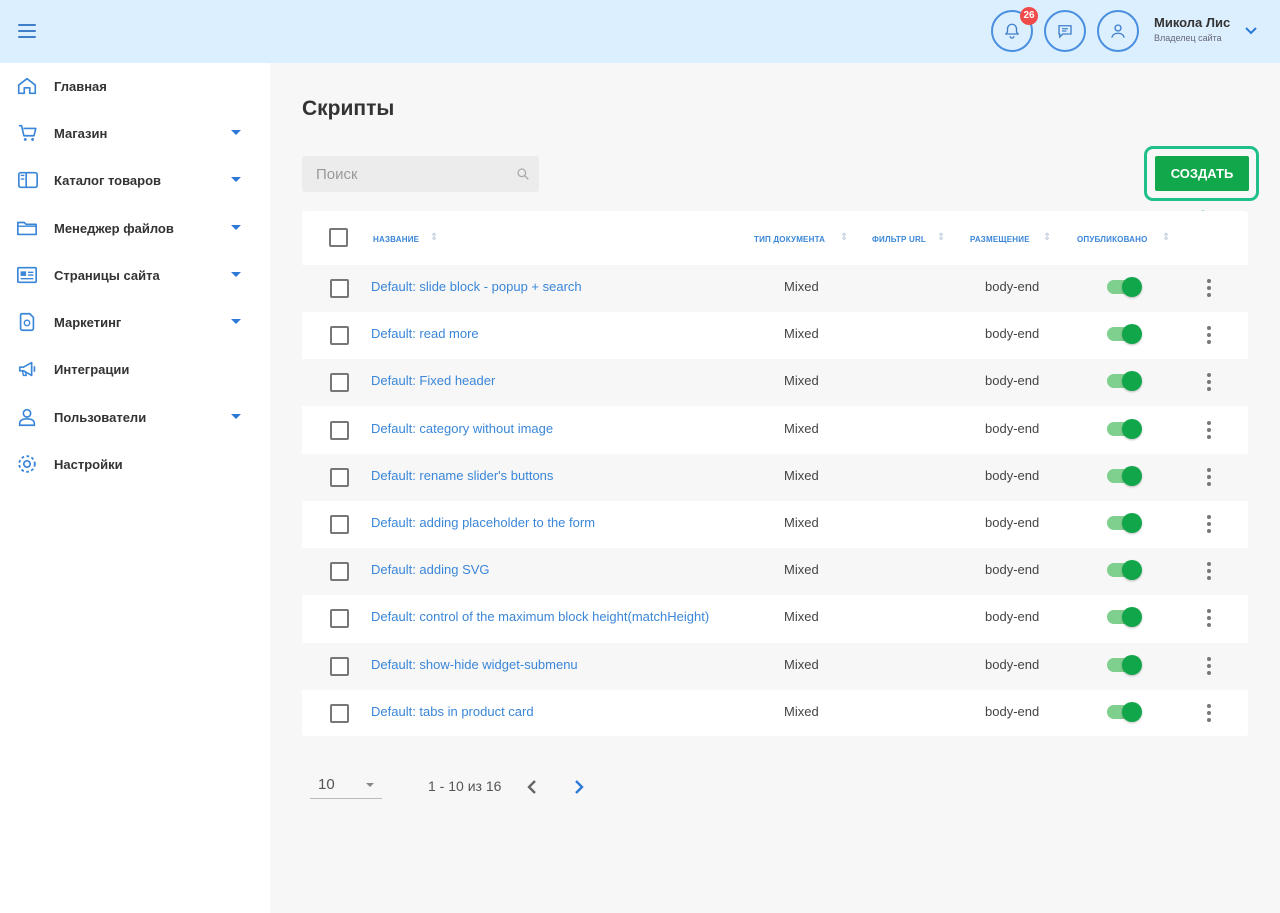 Image resolution: width=1280 pixels, height=913 pixels. I want to click on script-name-link: Default: rename slider's buttons, so click(462, 475).